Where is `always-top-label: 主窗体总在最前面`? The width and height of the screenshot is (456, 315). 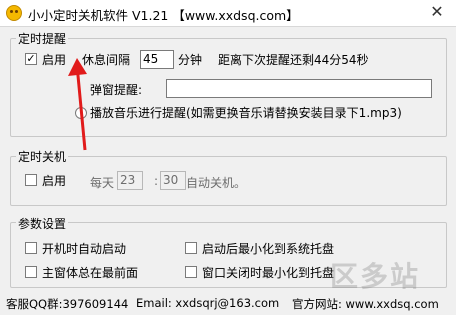 always-top-label: 主窗体总在最前面 is located at coordinates (90, 273).